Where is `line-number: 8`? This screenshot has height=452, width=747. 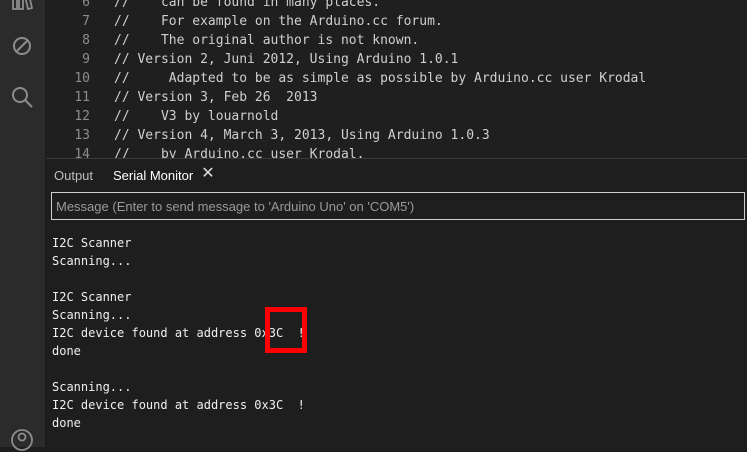 line-number: 8 is located at coordinates (86, 40).